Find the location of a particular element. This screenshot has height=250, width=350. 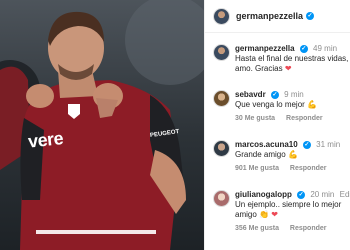

like-count: 901 Me gusta is located at coordinates (257, 168).